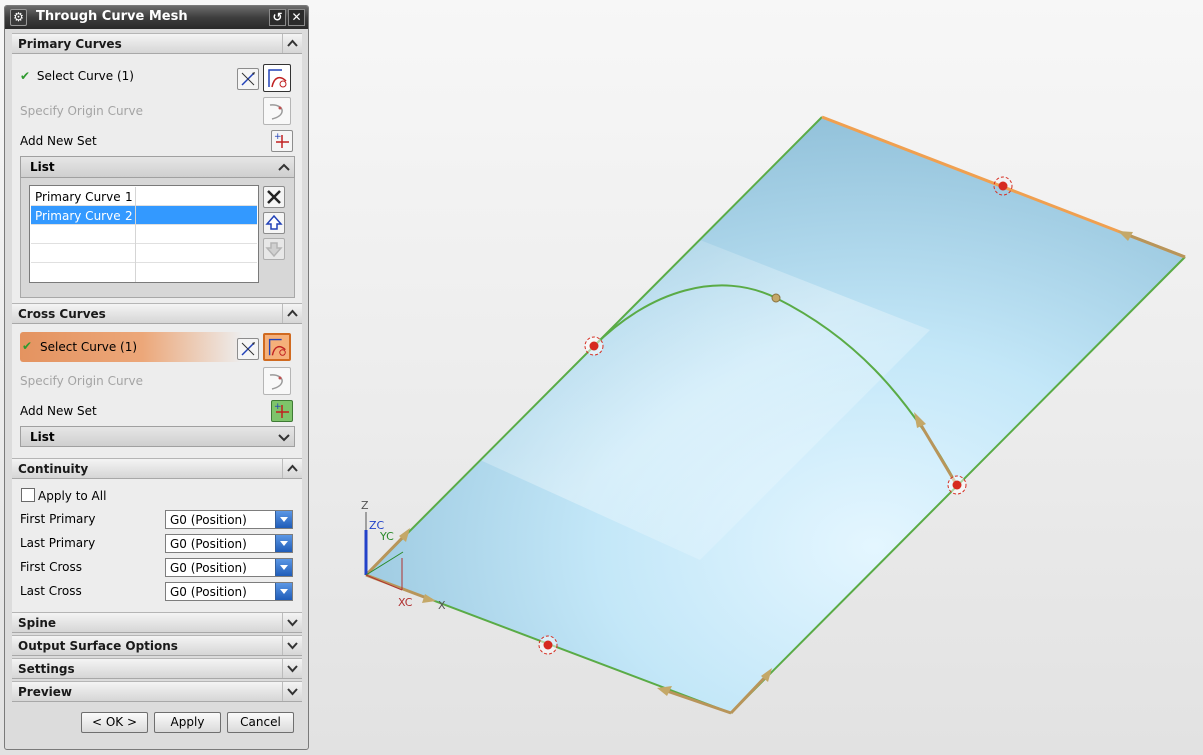 The image size is (1203, 755). What do you see at coordinates (70, 44) in the screenshot?
I see `section-title: Primary Curves` at bounding box center [70, 44].